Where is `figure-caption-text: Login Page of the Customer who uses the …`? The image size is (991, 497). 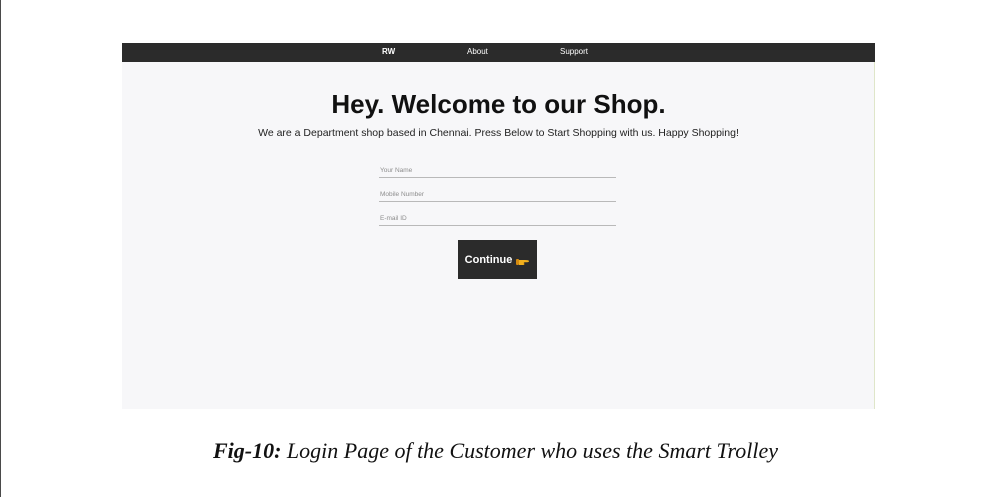
figure-caption-text: Login Page of the Customer who uses the … is located at coordinates (530, 450).